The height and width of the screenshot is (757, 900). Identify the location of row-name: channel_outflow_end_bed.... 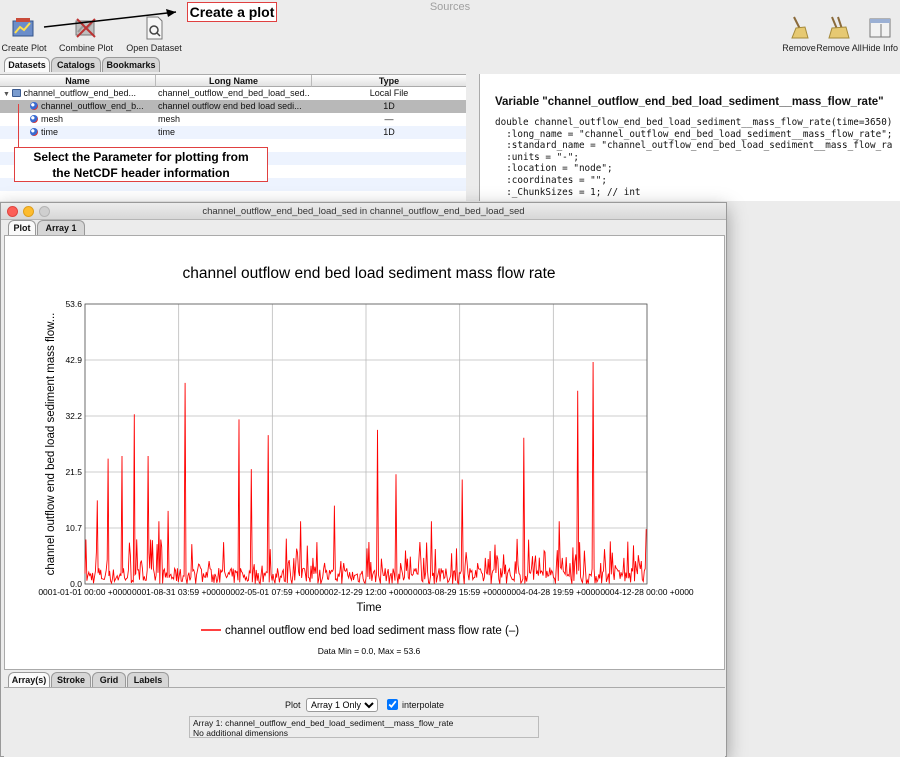
(80, 93).